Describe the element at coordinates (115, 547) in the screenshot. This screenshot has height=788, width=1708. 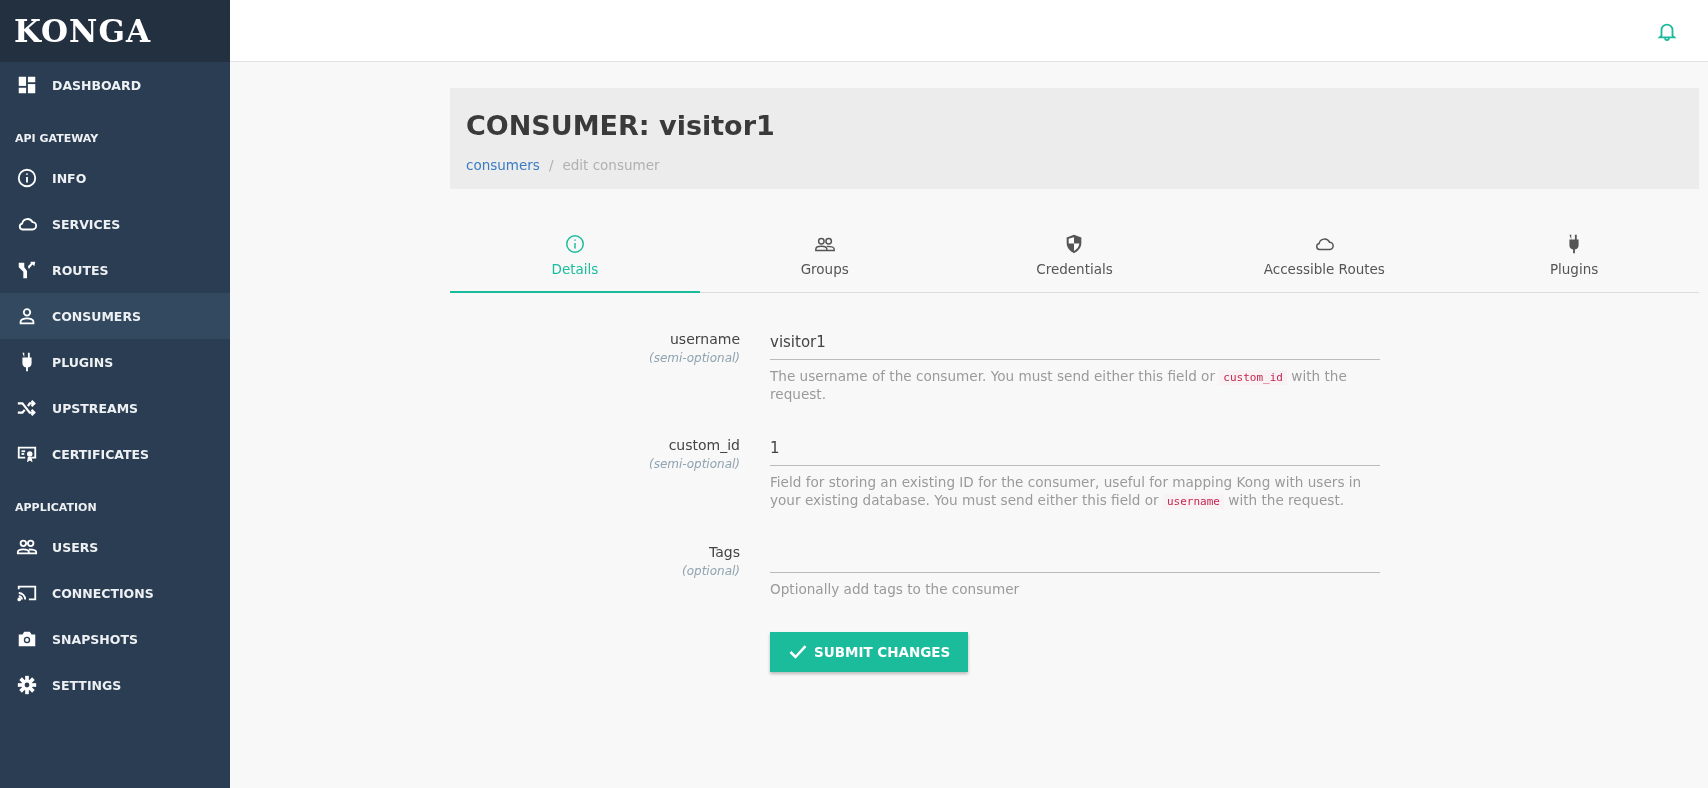
I see `sidebar-item: USERS` at that location.